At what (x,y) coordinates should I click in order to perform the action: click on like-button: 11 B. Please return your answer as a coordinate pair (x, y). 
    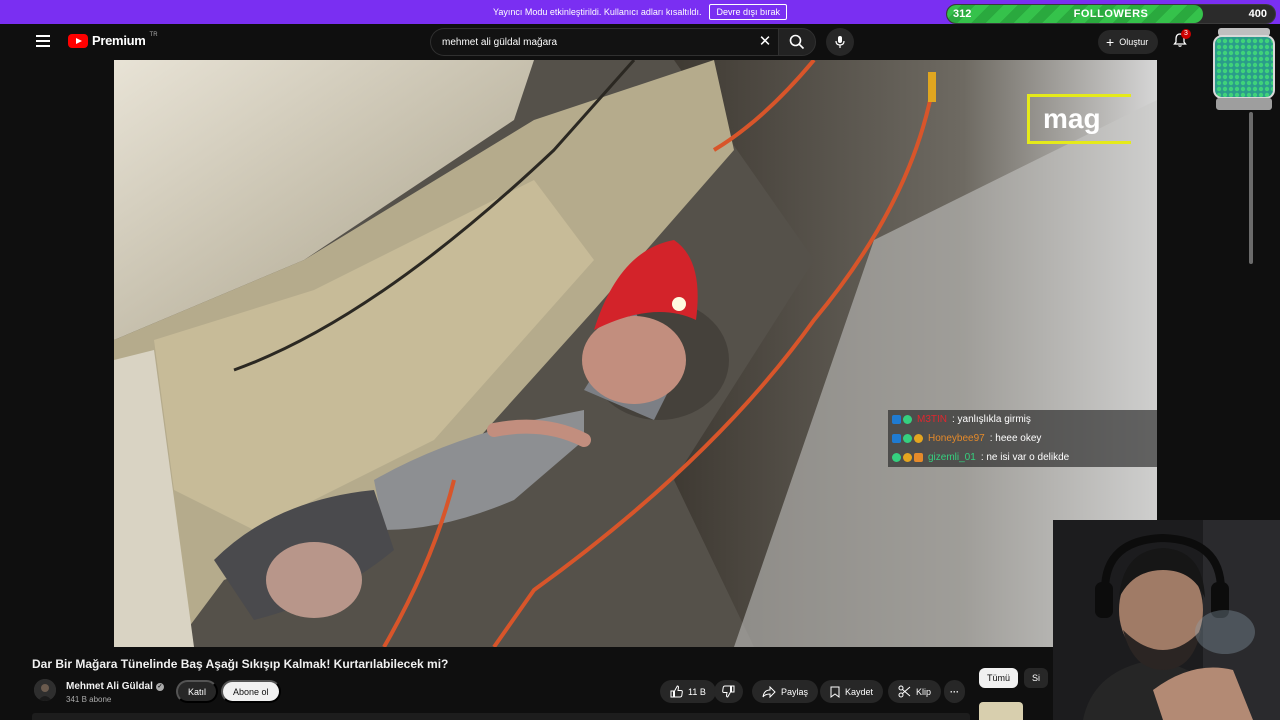
    Looking at the image, I should click on (688, 691).